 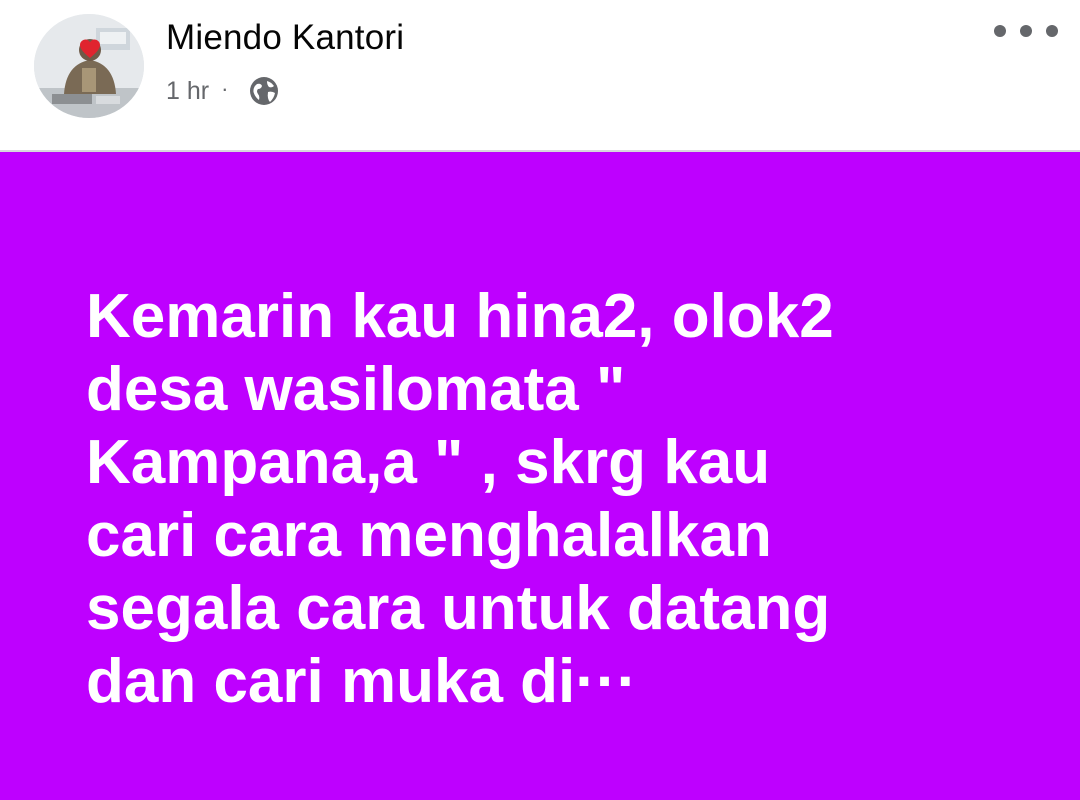 I want to click on post-timestamp: 1 hr, so click(x=187, y=91).